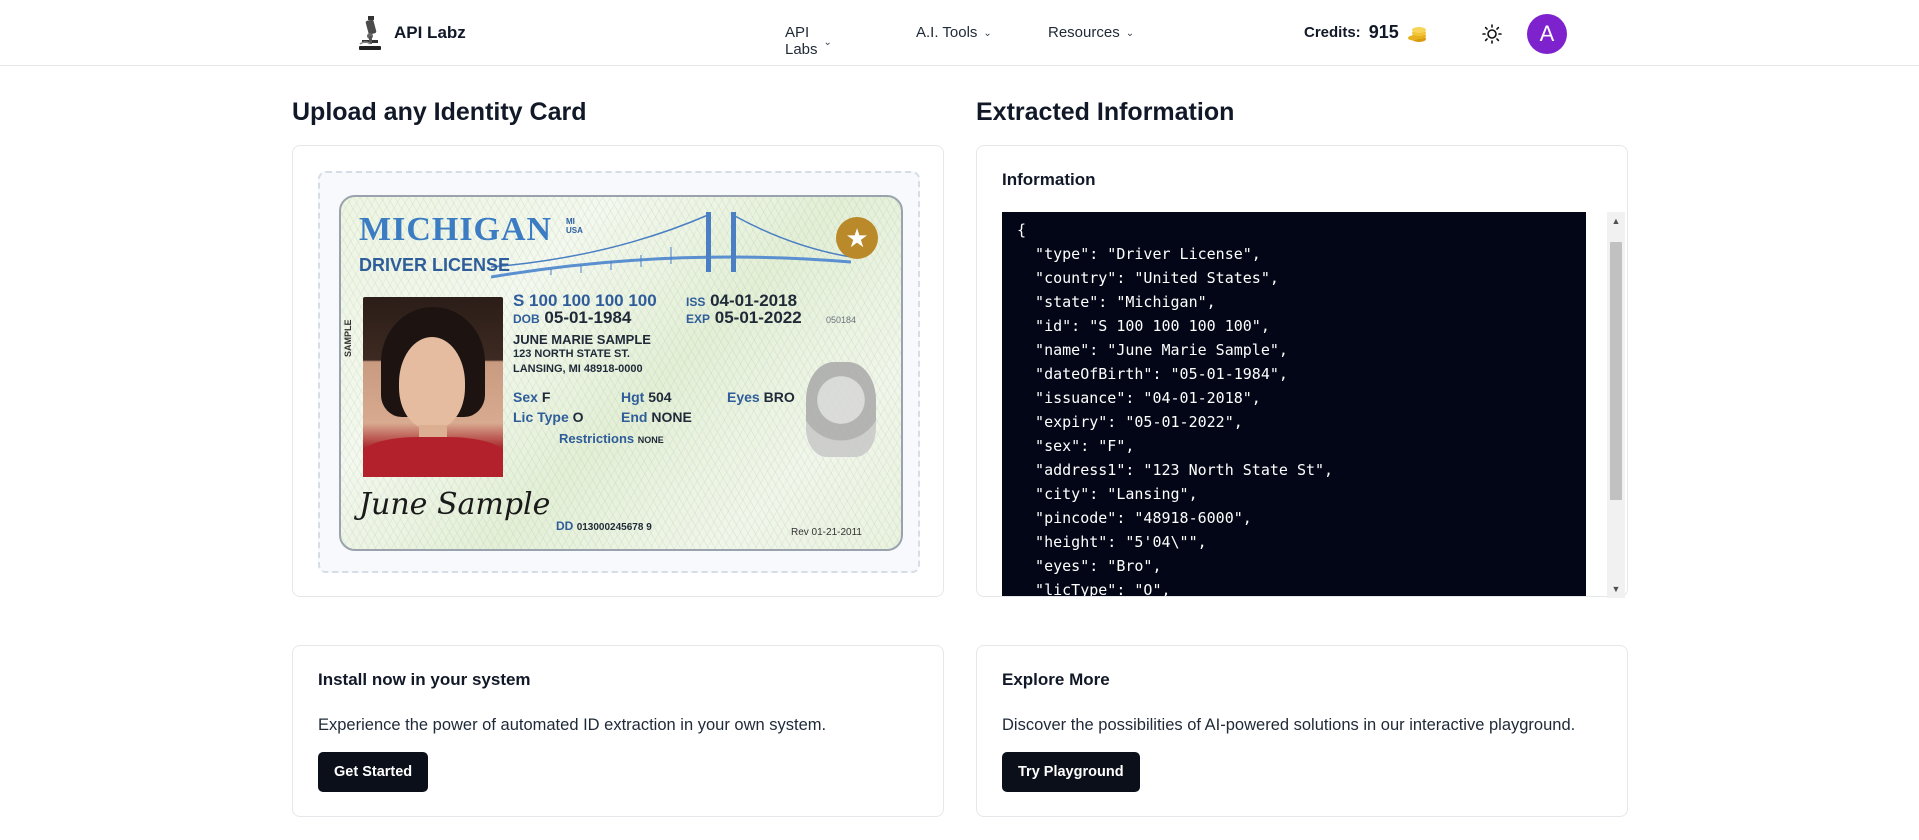 This screenshot has width=1919, height=840. What do you see at coordinates (1084, 32) in the screenshot?
I see `nav-item-label: Resources` at bounding box center [1084, 32].